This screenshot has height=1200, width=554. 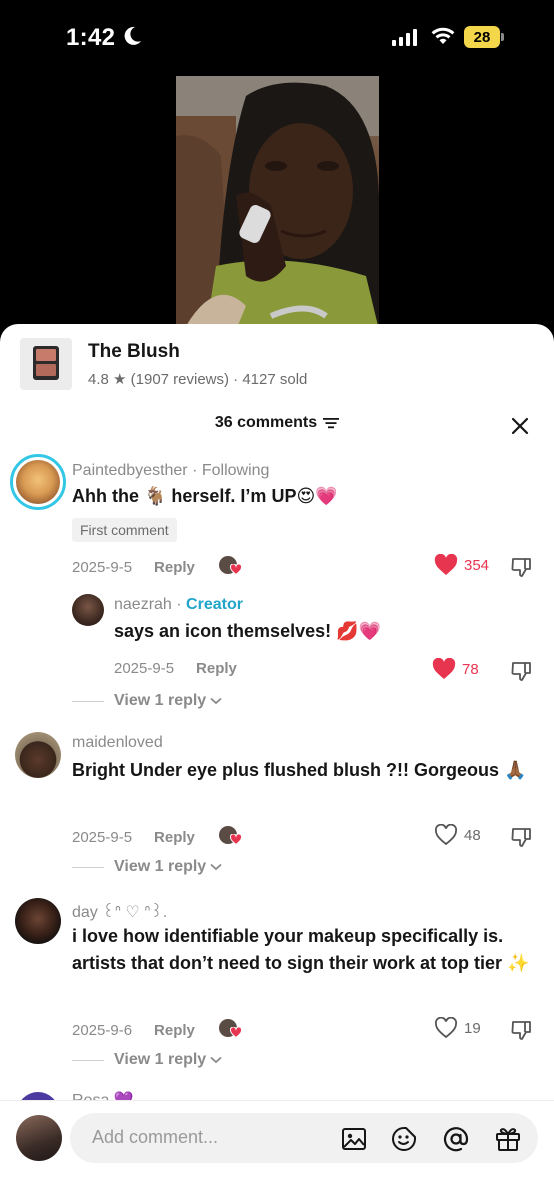 What do you see at coordinates (132, 35) in the screenshot?
I see `moon-icon` at bounding box center [132, 35].